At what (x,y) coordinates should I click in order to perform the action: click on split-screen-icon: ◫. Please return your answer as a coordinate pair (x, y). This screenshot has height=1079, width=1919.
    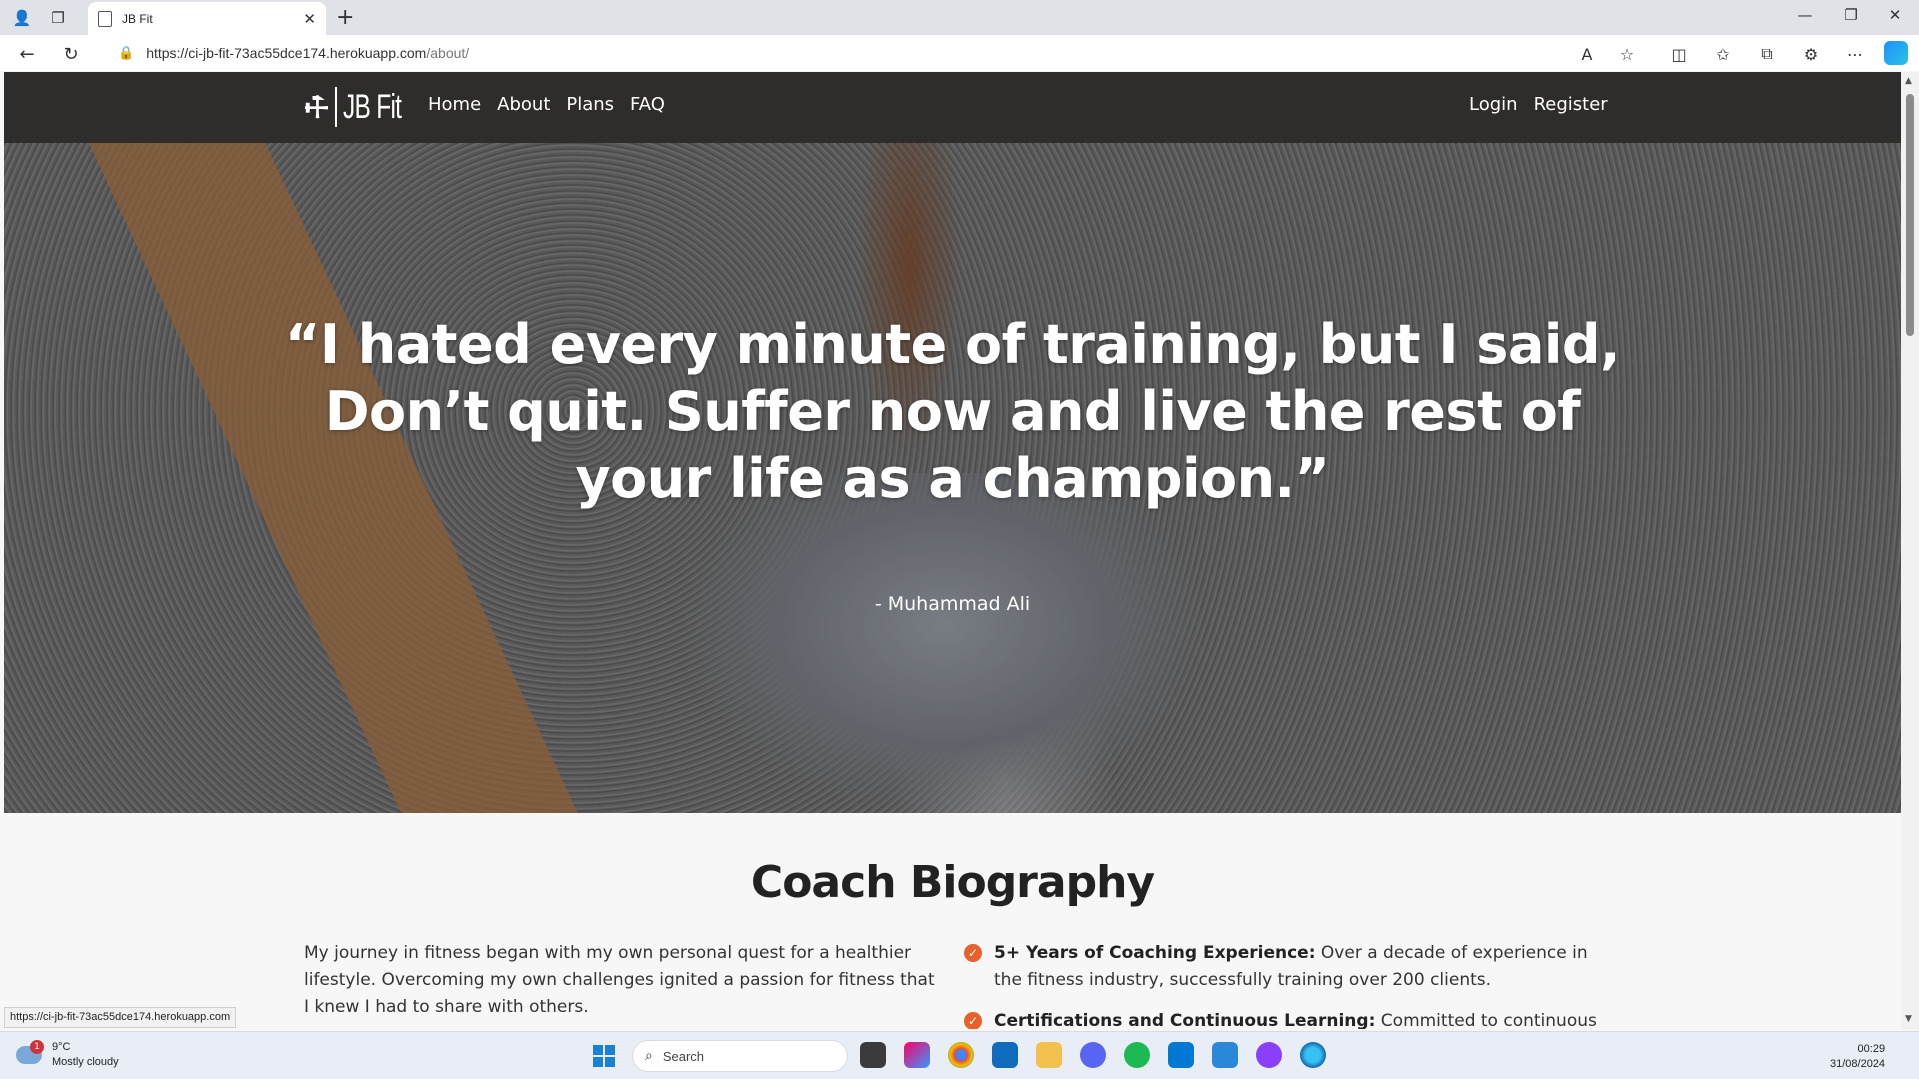
    Looking at the image, I should click on (1679, 54).